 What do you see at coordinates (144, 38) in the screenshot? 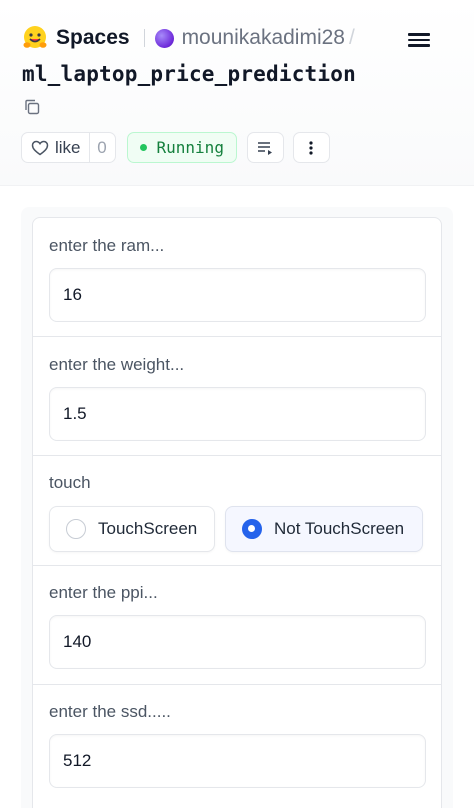
I see `divider` at bounding box center [144, 38].